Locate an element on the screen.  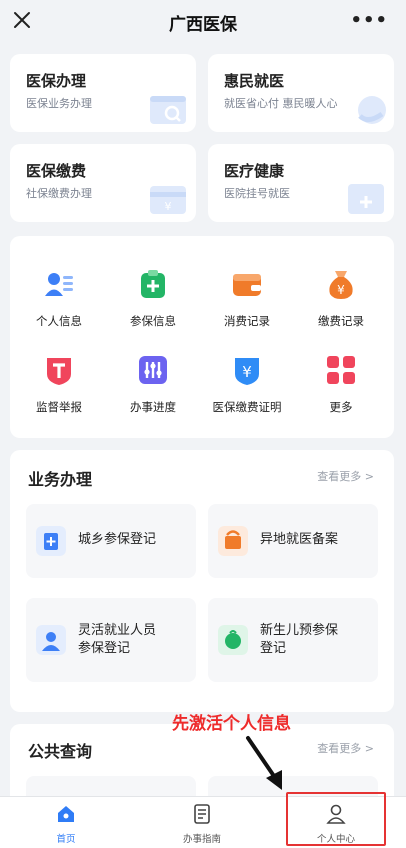
service-label-line2: 登记 is located at coordinates (273, 648).